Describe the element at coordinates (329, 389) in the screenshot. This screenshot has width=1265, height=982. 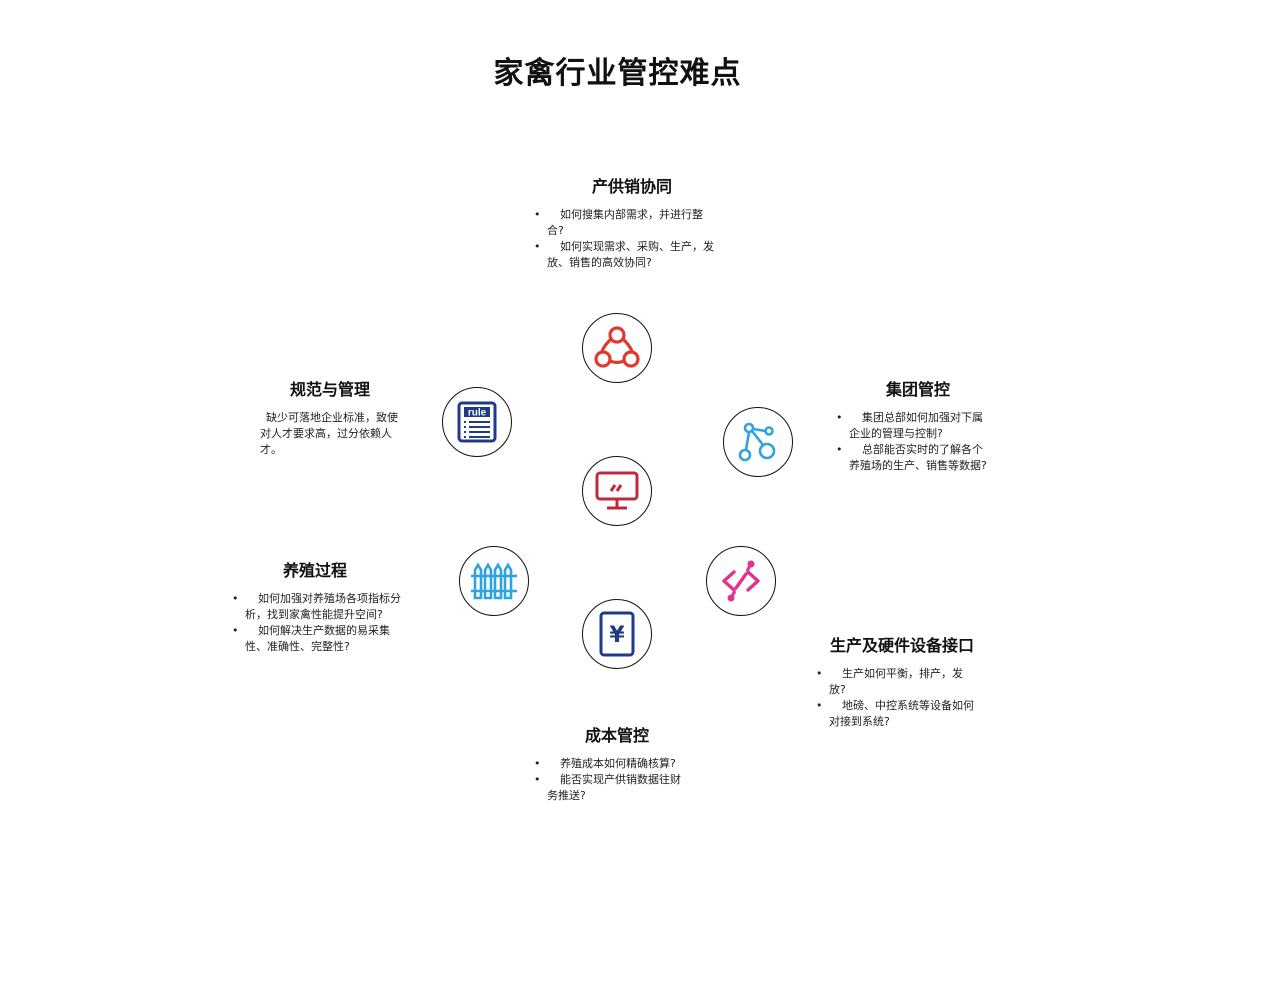
I see `block-title: 规范与管理` at that location.